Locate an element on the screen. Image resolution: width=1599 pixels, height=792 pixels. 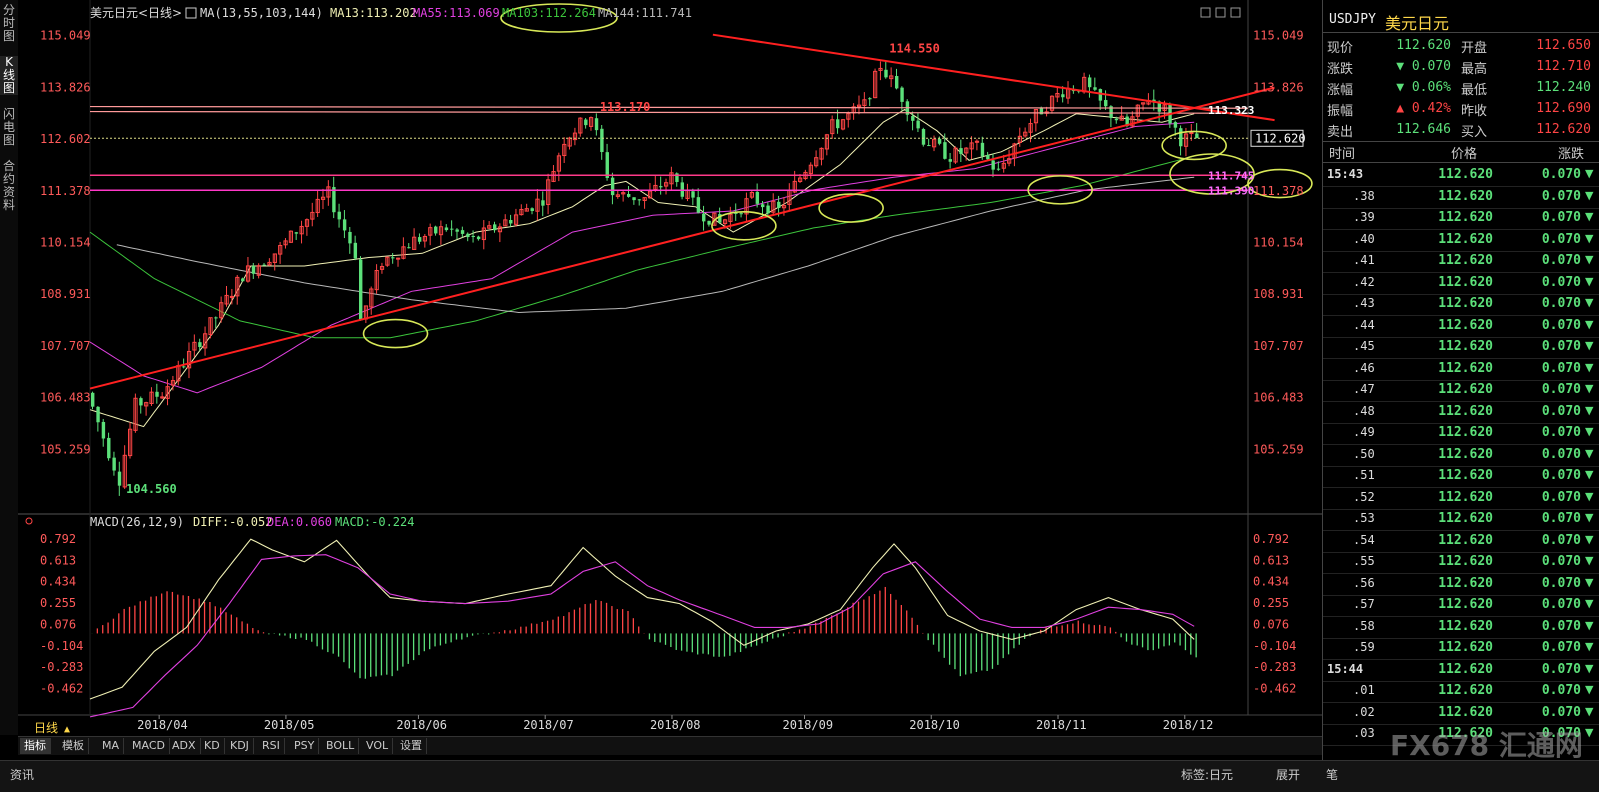
tab-psy: PSY is located at coordinates (305, 746).